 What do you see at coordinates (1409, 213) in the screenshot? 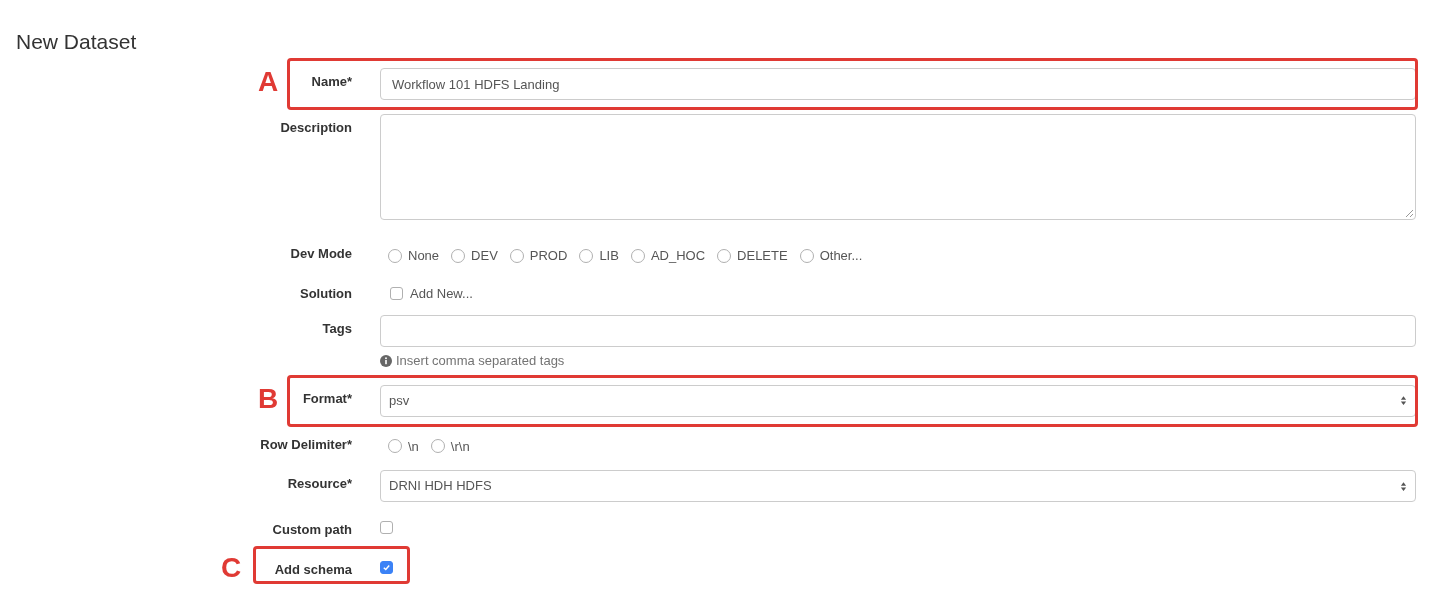
I see `resize-handle-icon` at bounding box center [1409, 213].